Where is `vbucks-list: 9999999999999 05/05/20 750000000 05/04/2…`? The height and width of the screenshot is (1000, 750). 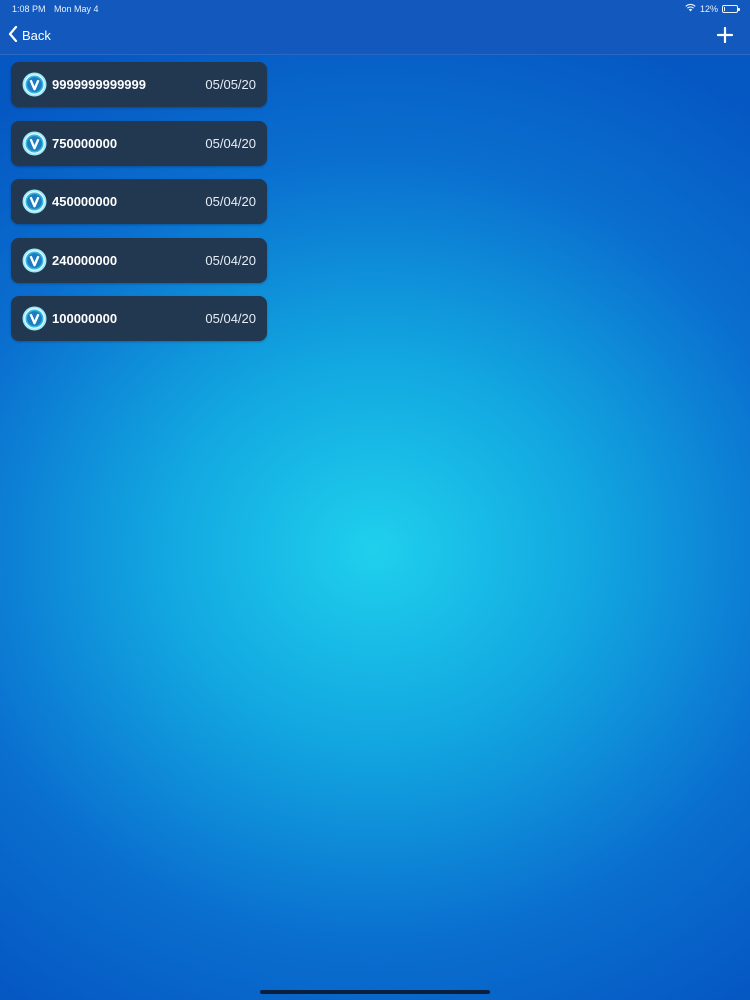
vbucks-list: 9999999999999 05/05/20 750000000 05/04/2… is located at coordinates (139, 208).